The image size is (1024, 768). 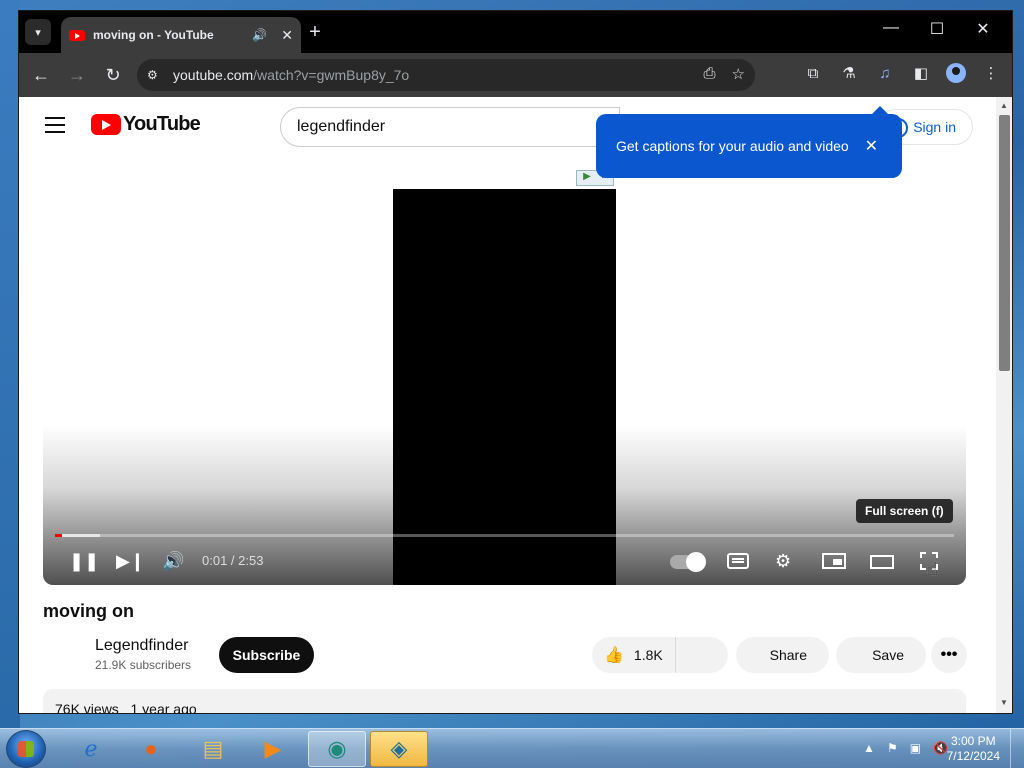 What do you see at coordinates (869, 748) in the screenshot?
I see `tray-expand-icon: ▲` at bounding box center [869, 748].